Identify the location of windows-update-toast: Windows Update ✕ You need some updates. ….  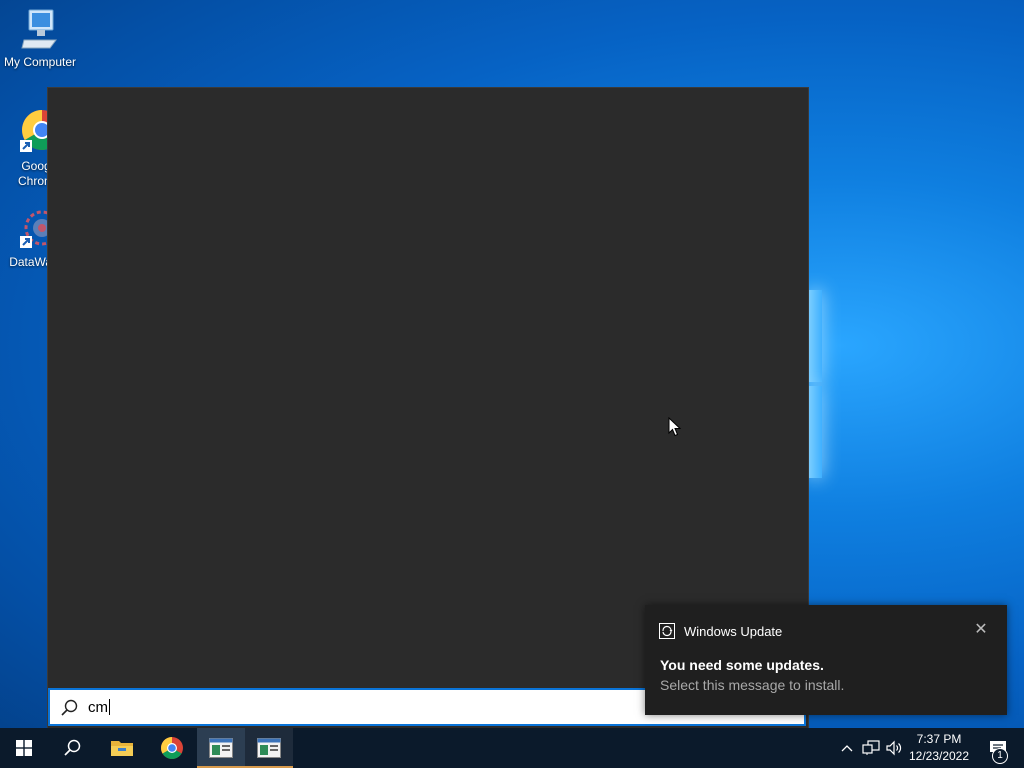
(826, 660).